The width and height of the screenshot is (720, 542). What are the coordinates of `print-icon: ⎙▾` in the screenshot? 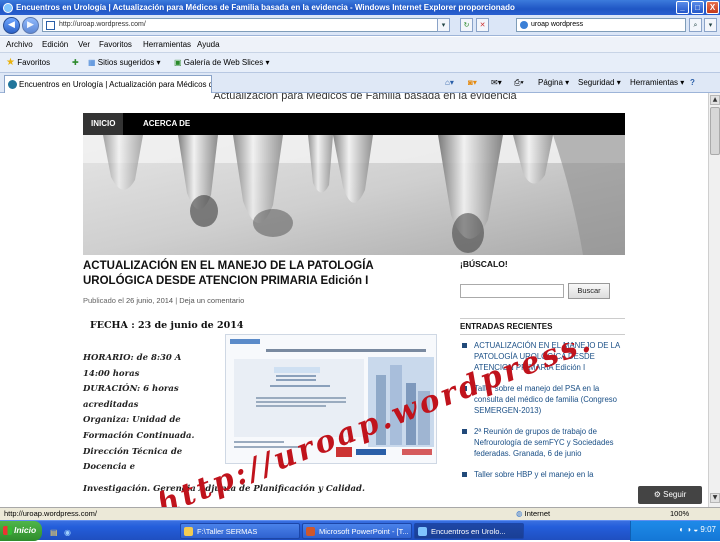 It's located at (519, 83).